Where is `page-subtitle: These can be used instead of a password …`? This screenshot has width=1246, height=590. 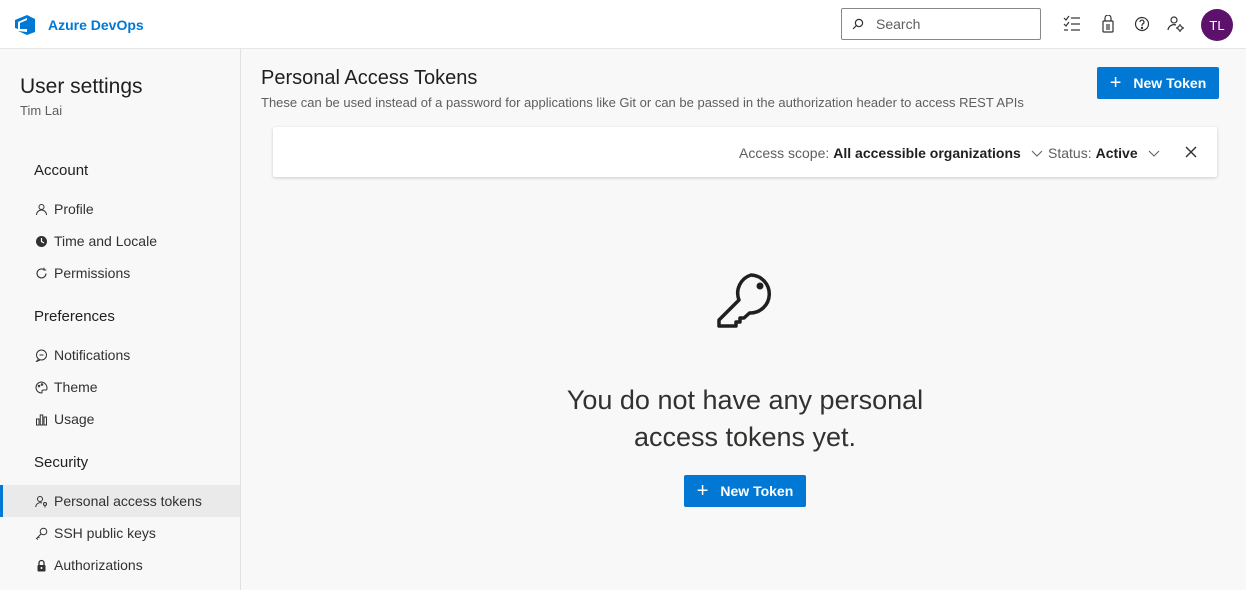
page-subtitle: These can be used instead of a password … is located at coordinates (642, 102).